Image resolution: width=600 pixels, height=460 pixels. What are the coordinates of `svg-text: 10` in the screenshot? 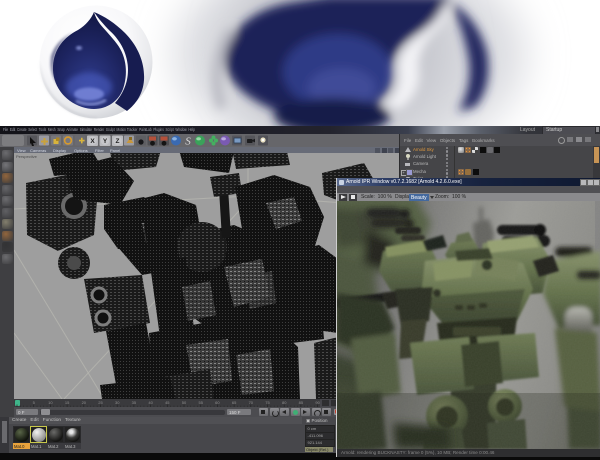 It's located at (50, 402).